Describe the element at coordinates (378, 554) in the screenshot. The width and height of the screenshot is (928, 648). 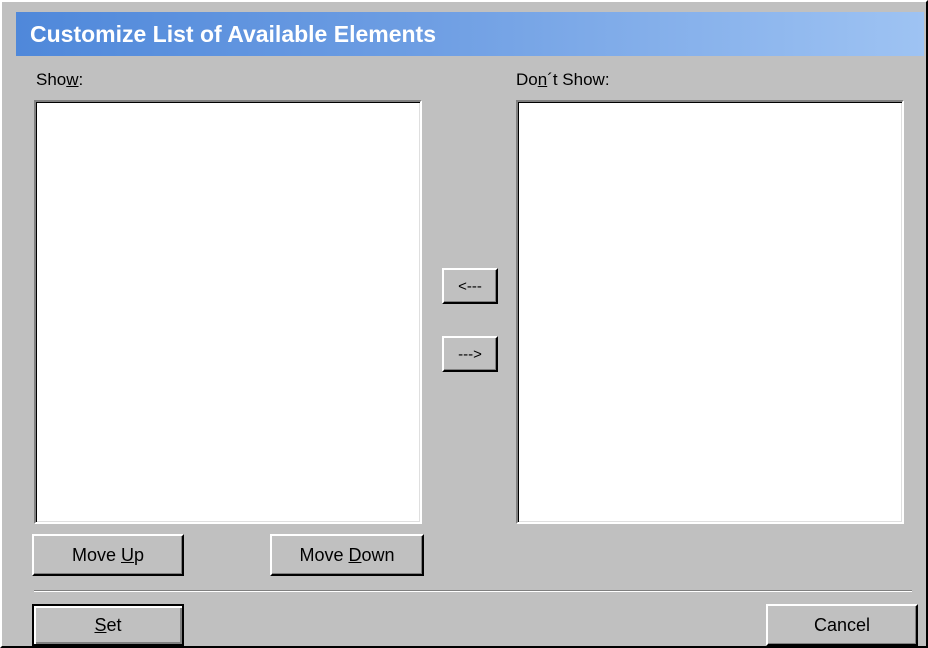
I see `move-down-label-suffix: own` at that location.